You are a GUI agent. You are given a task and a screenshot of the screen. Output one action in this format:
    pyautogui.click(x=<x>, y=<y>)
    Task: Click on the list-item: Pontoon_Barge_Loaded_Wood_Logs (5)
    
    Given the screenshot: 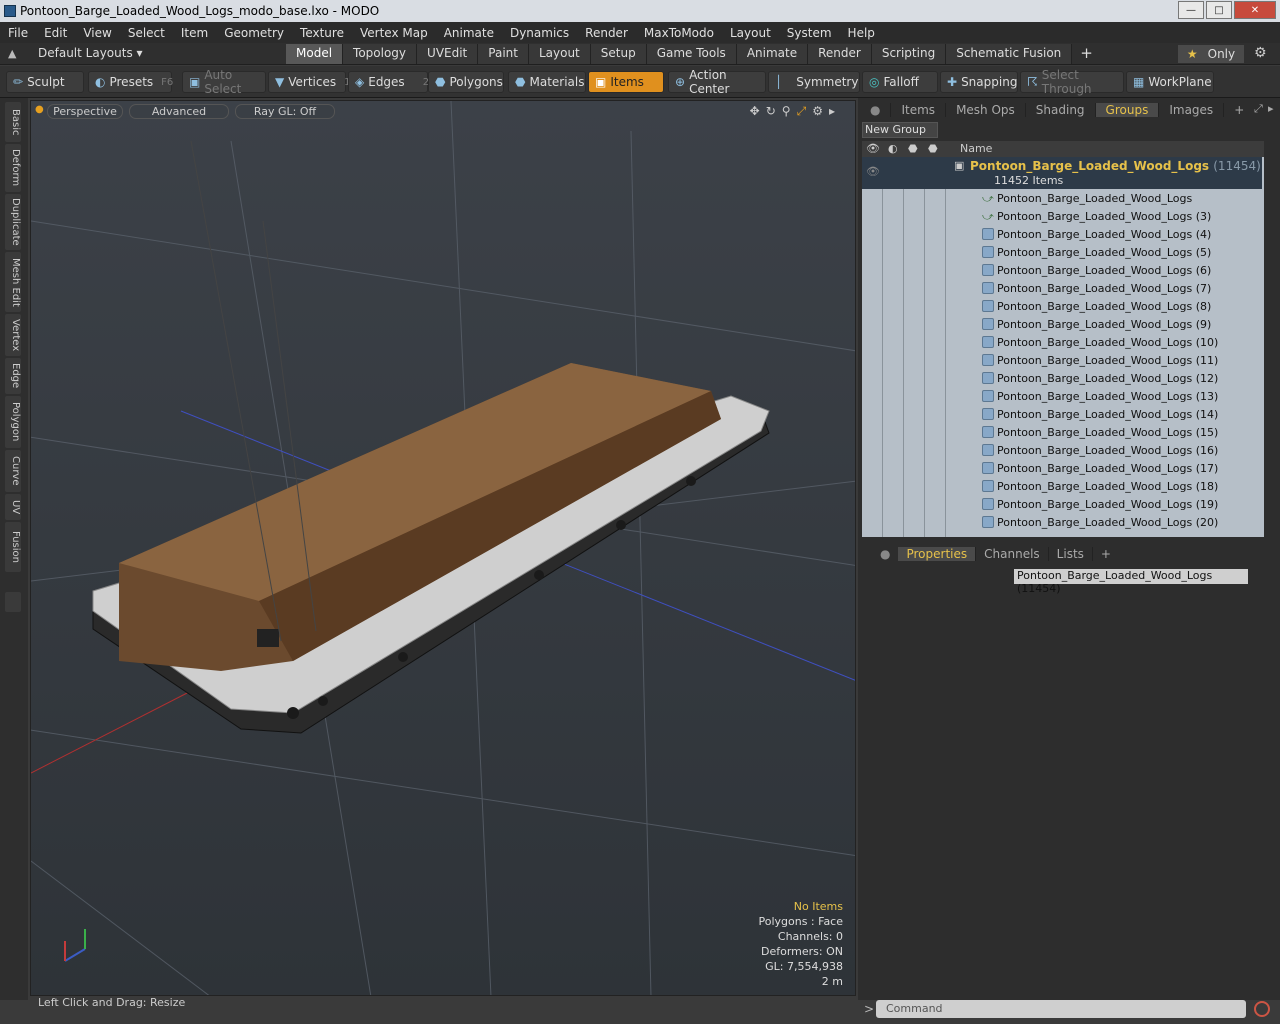 What is the action you would take?
    pyautogui.click(x=1062, y=252)
    